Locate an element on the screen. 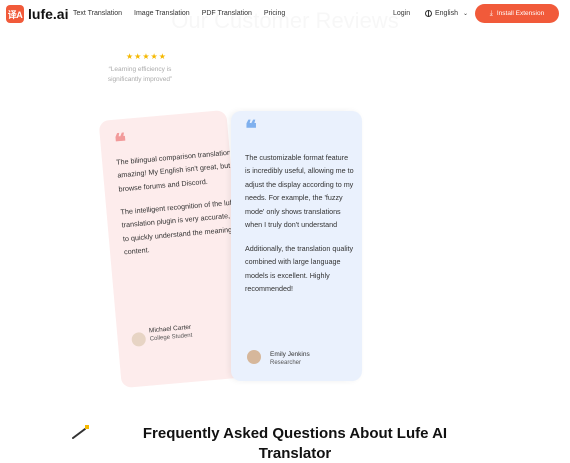 The width and height of the screenshot is (570, 463). magic-wand-icon is located at coordinates (80, 432).